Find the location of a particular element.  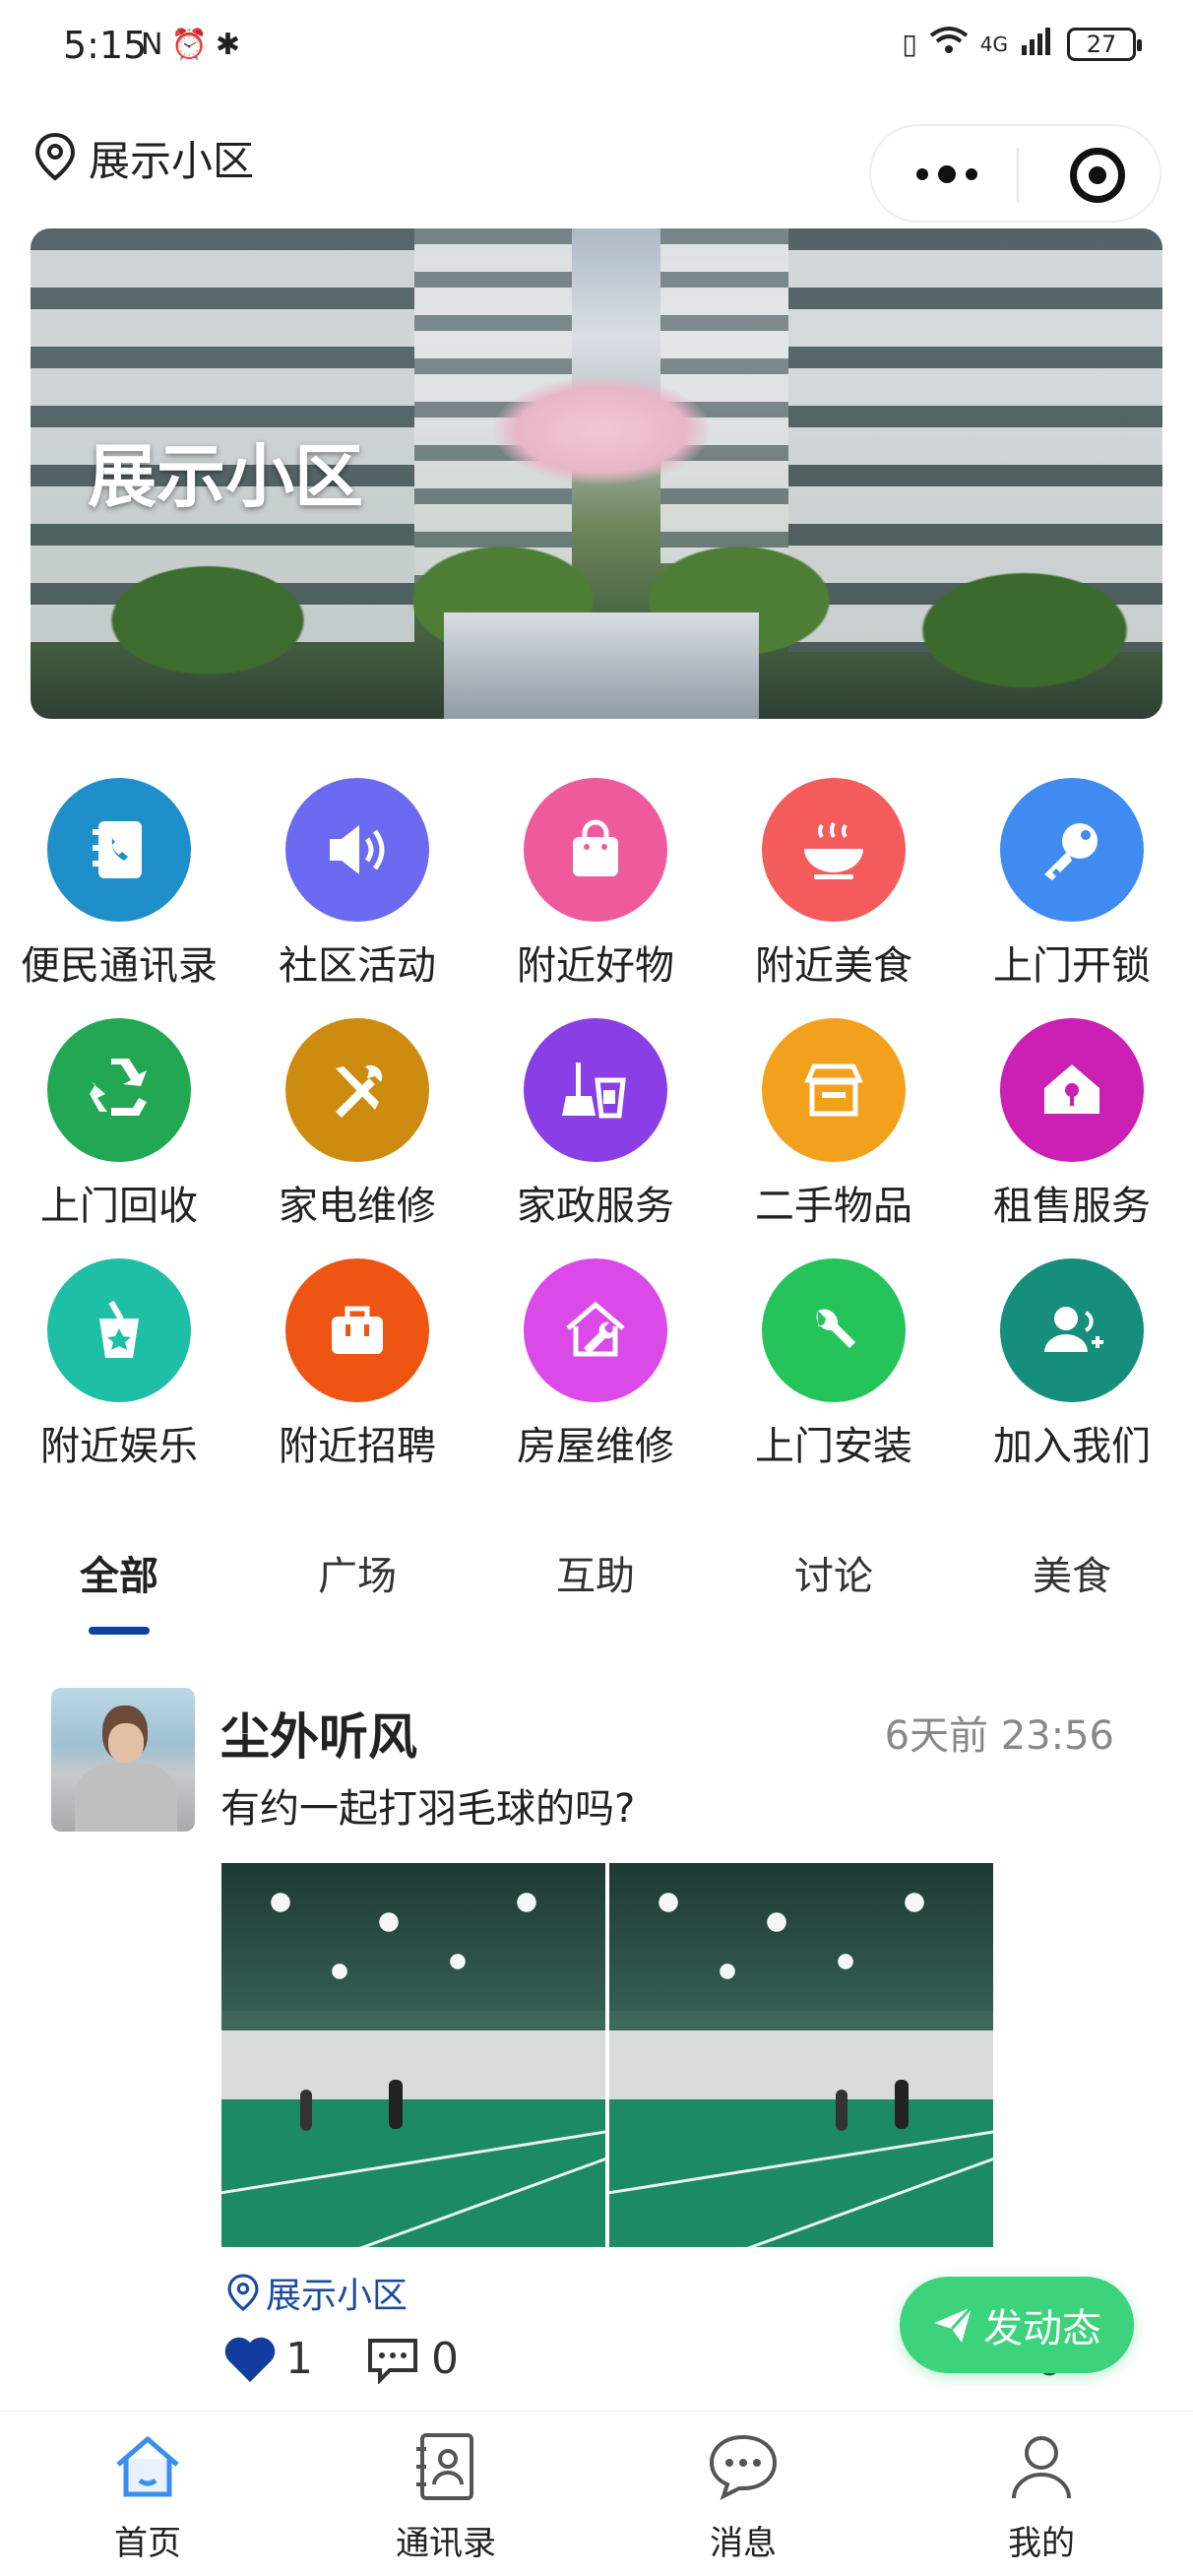

service-item-rent-sale: 租售服务 is located at coordinates (1072, 1131).